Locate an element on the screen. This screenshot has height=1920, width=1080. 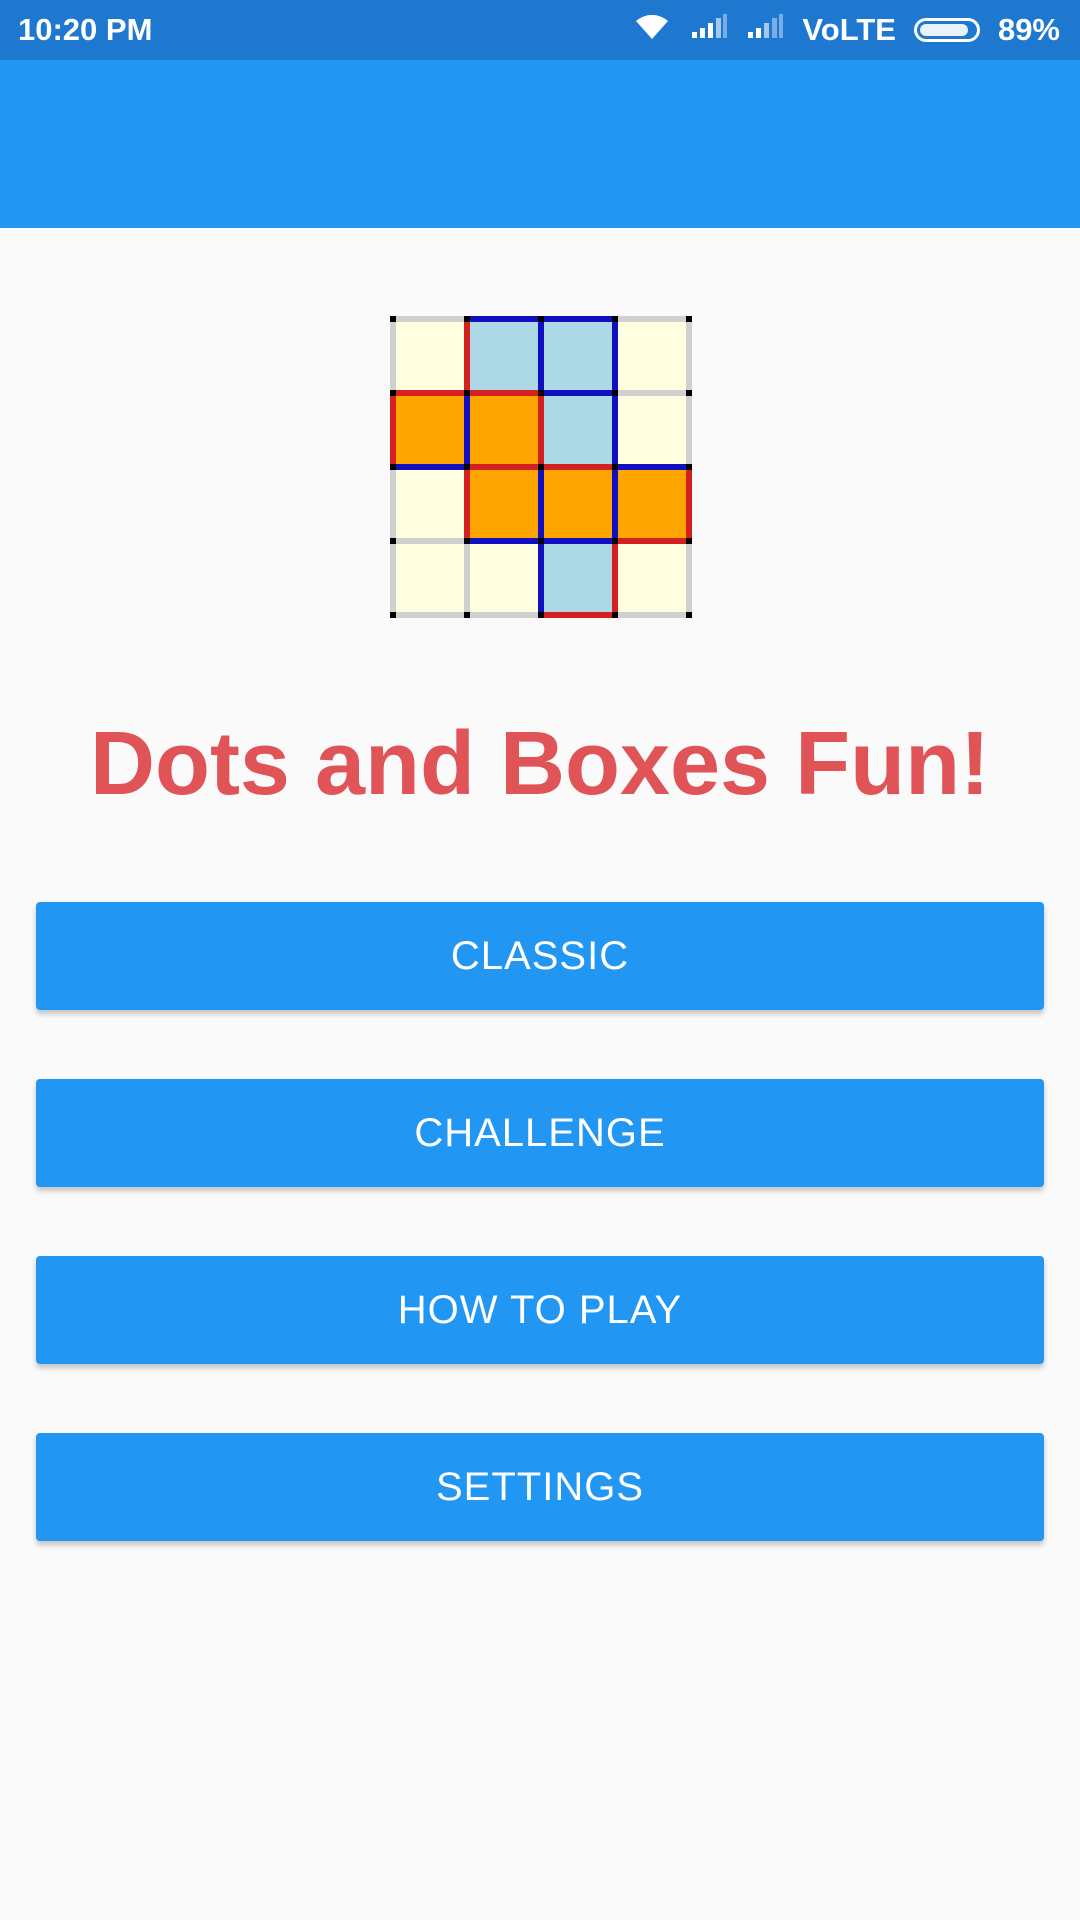
status-icons: VoLTE 89% is located at coordinates (846, 30).